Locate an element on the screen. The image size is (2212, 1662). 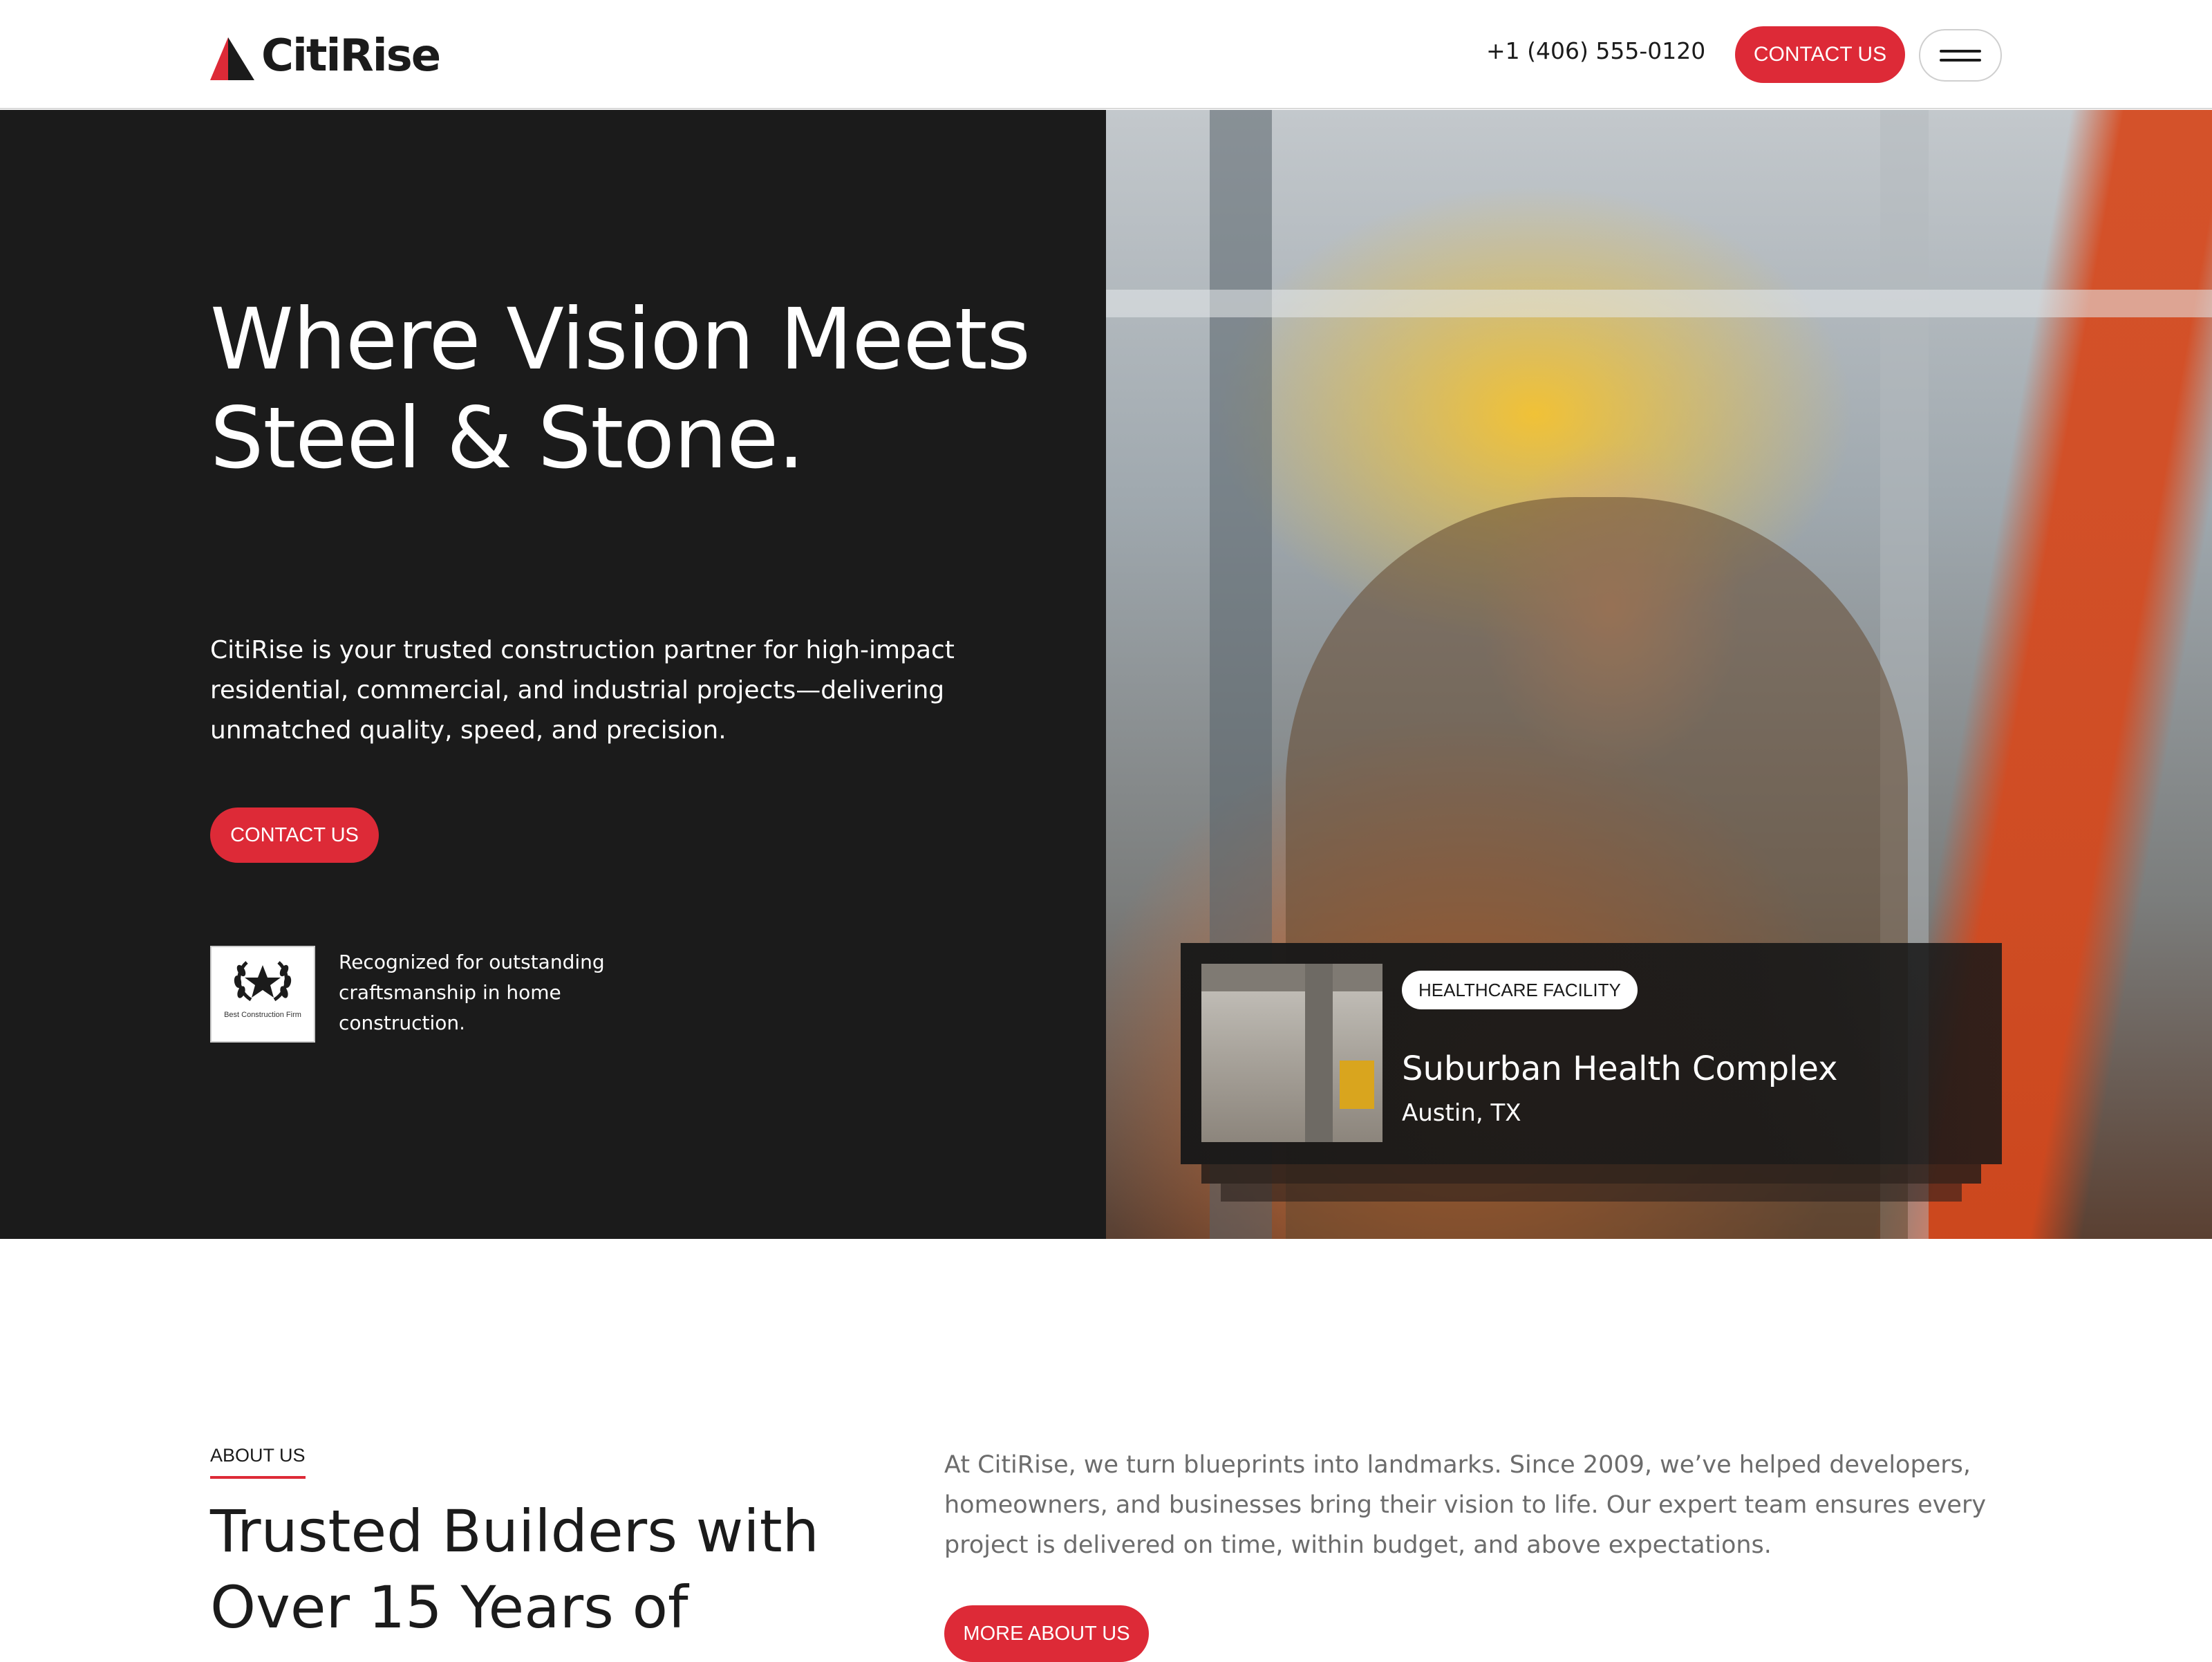
menu-icon is located at coordinates (1961, 51).